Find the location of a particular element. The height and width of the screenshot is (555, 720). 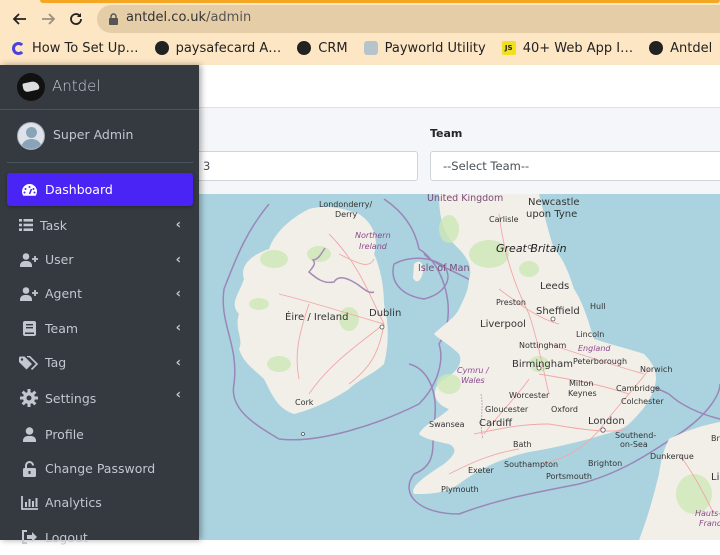

sidebar-item-analytics: Analytics is located at coordinates (100, 503).